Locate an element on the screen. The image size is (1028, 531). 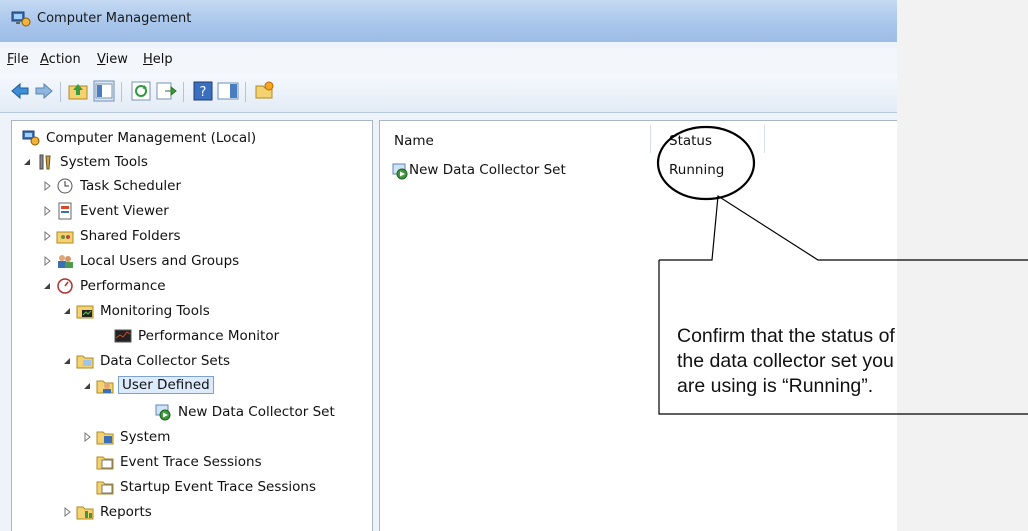
reports-folder-icon is located at coordinates (85, 513).